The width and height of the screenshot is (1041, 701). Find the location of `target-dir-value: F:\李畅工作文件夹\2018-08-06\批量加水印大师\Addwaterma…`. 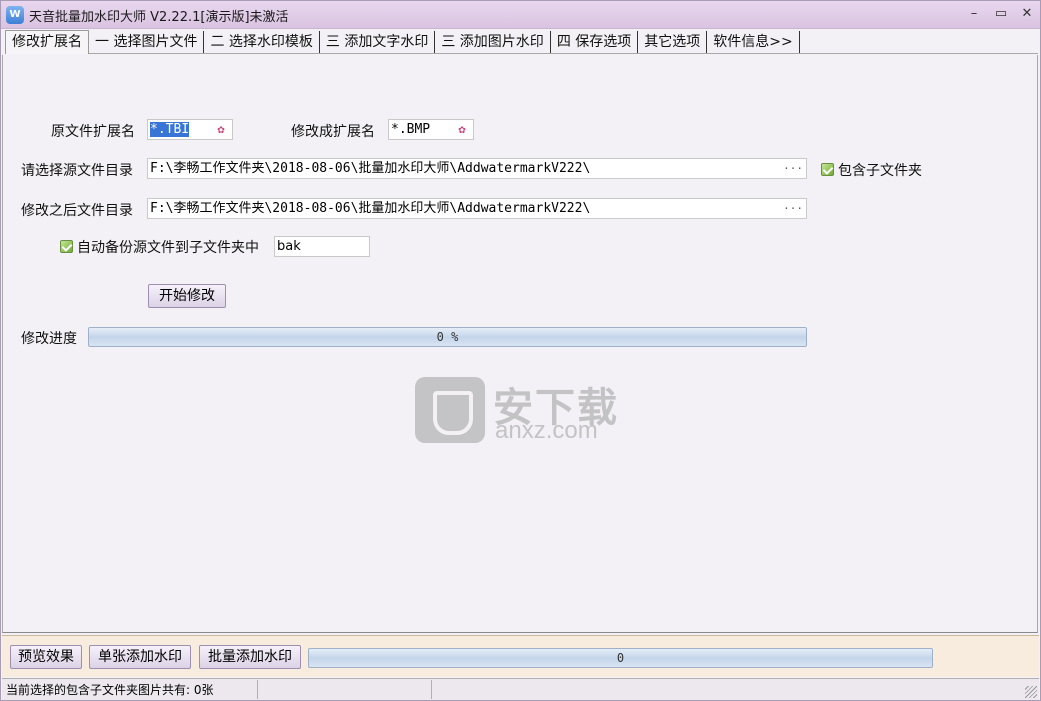

target-dir-value: F:\李畅工作文件夹\2018-08-06\批量加水印大师\Addwaterma… is located at coordinates (370, 208).